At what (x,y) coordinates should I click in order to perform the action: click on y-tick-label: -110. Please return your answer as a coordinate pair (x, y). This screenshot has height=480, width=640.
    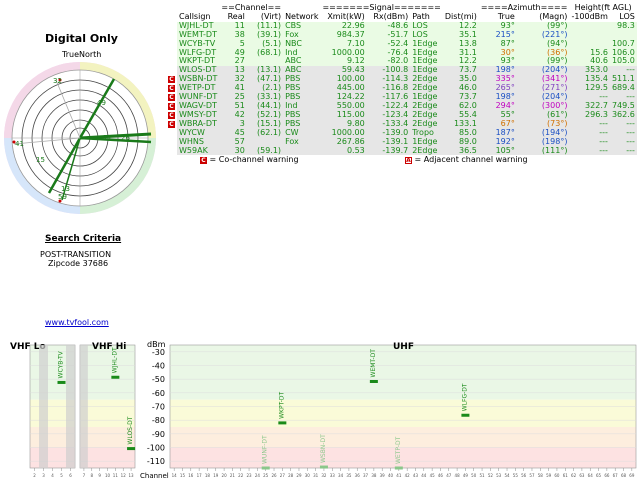
    Looking at the image, I should click on (156, 461).